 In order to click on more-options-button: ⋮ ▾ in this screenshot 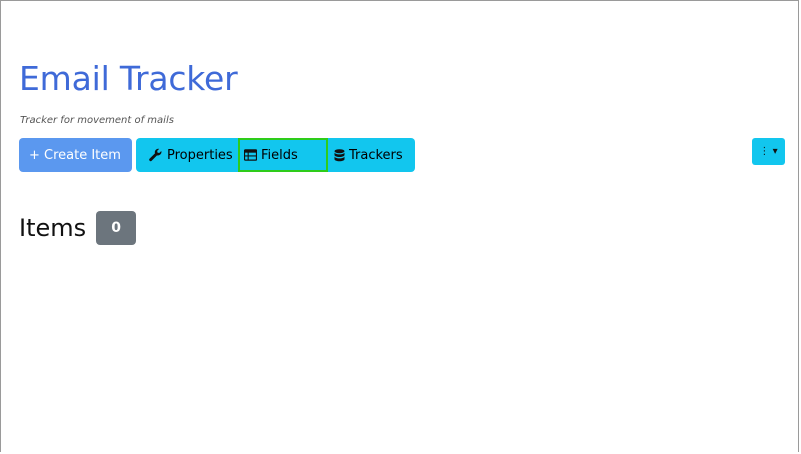, I will do `click(768, 151)`.